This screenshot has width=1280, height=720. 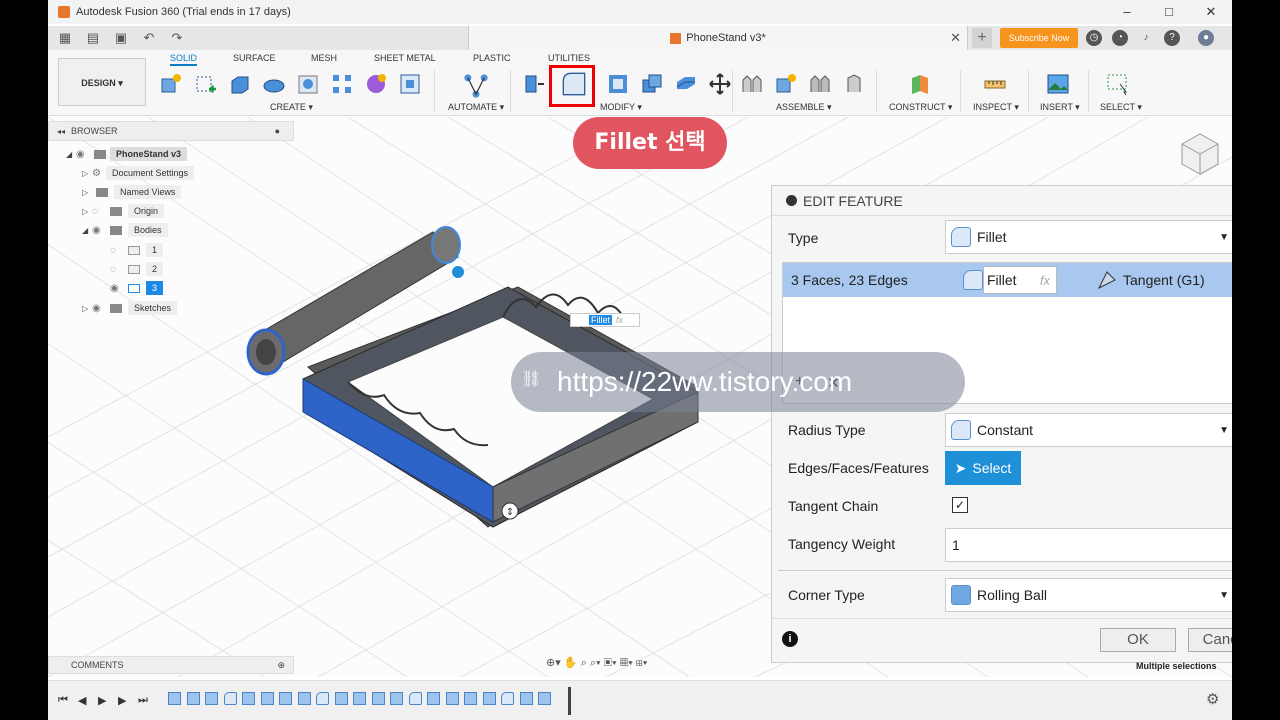 What do you see at coordinates (720, 84) in the screenshot?
I see `move-copy-icon` at bounding box center [720, 84].